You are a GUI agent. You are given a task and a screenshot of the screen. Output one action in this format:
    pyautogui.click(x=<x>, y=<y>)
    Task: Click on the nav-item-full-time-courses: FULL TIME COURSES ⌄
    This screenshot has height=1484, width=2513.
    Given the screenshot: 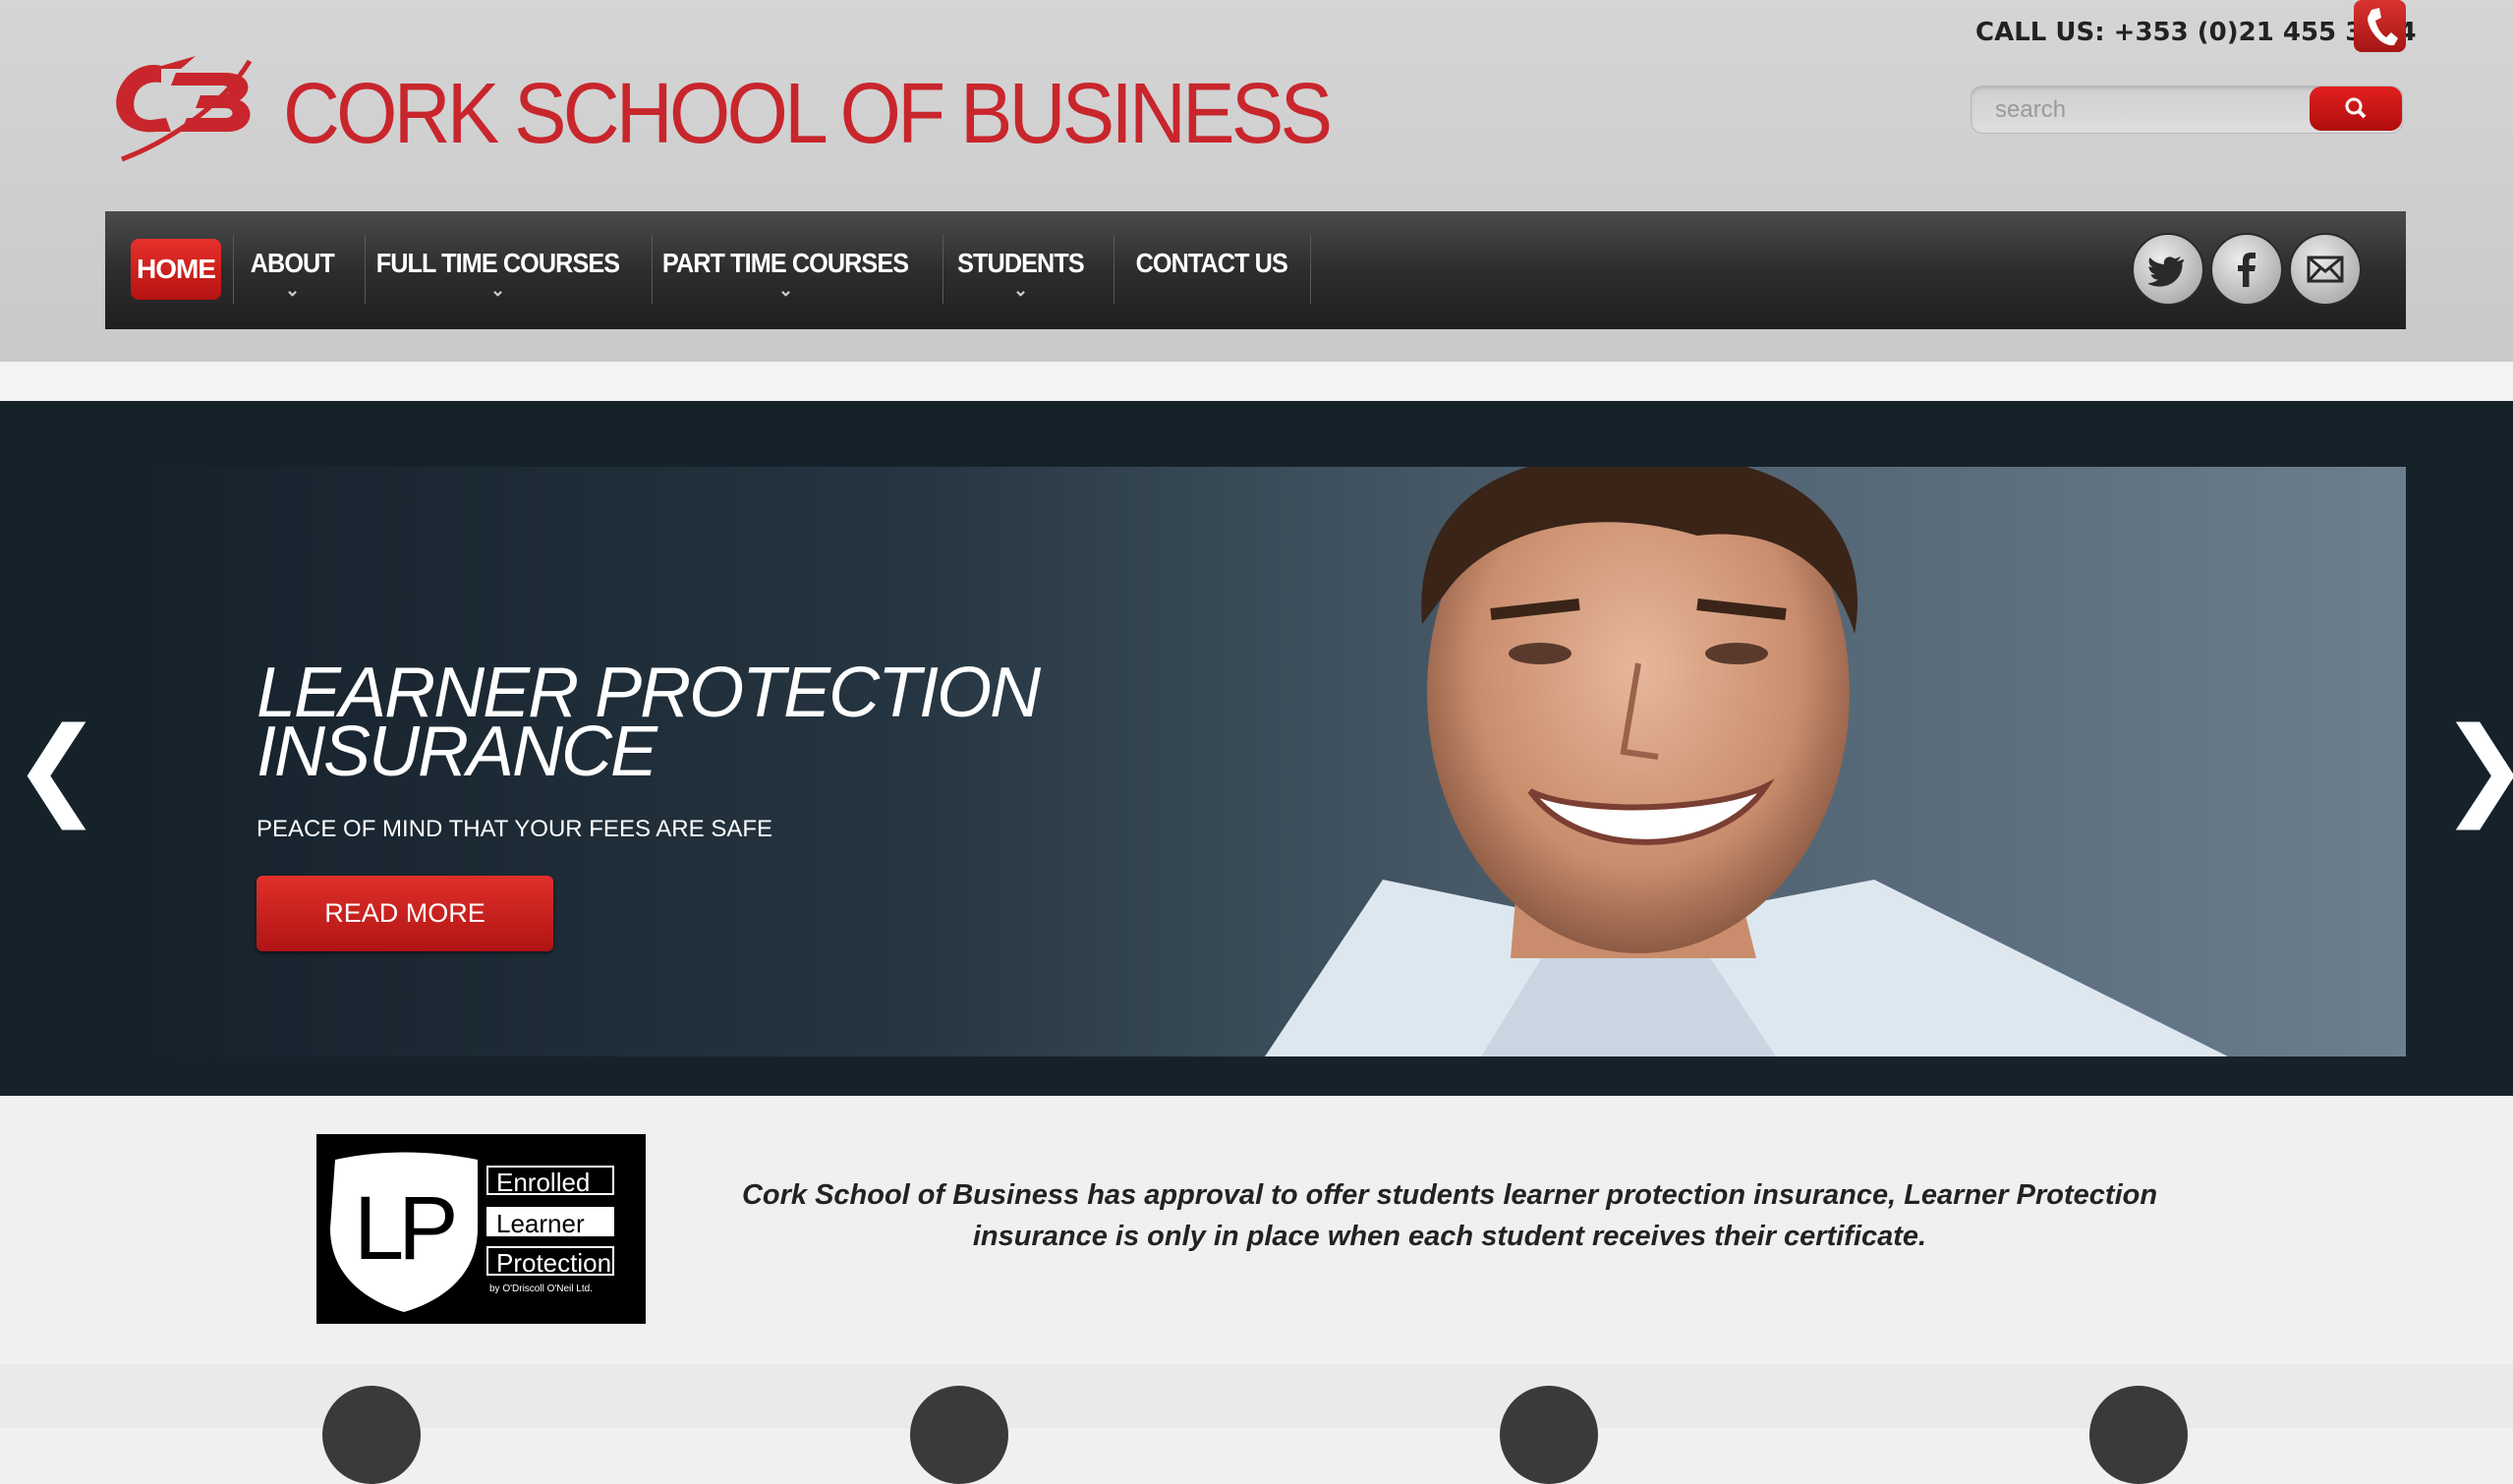 What is the action you would take?
    pyautogui.click(x=497, y=270)
    